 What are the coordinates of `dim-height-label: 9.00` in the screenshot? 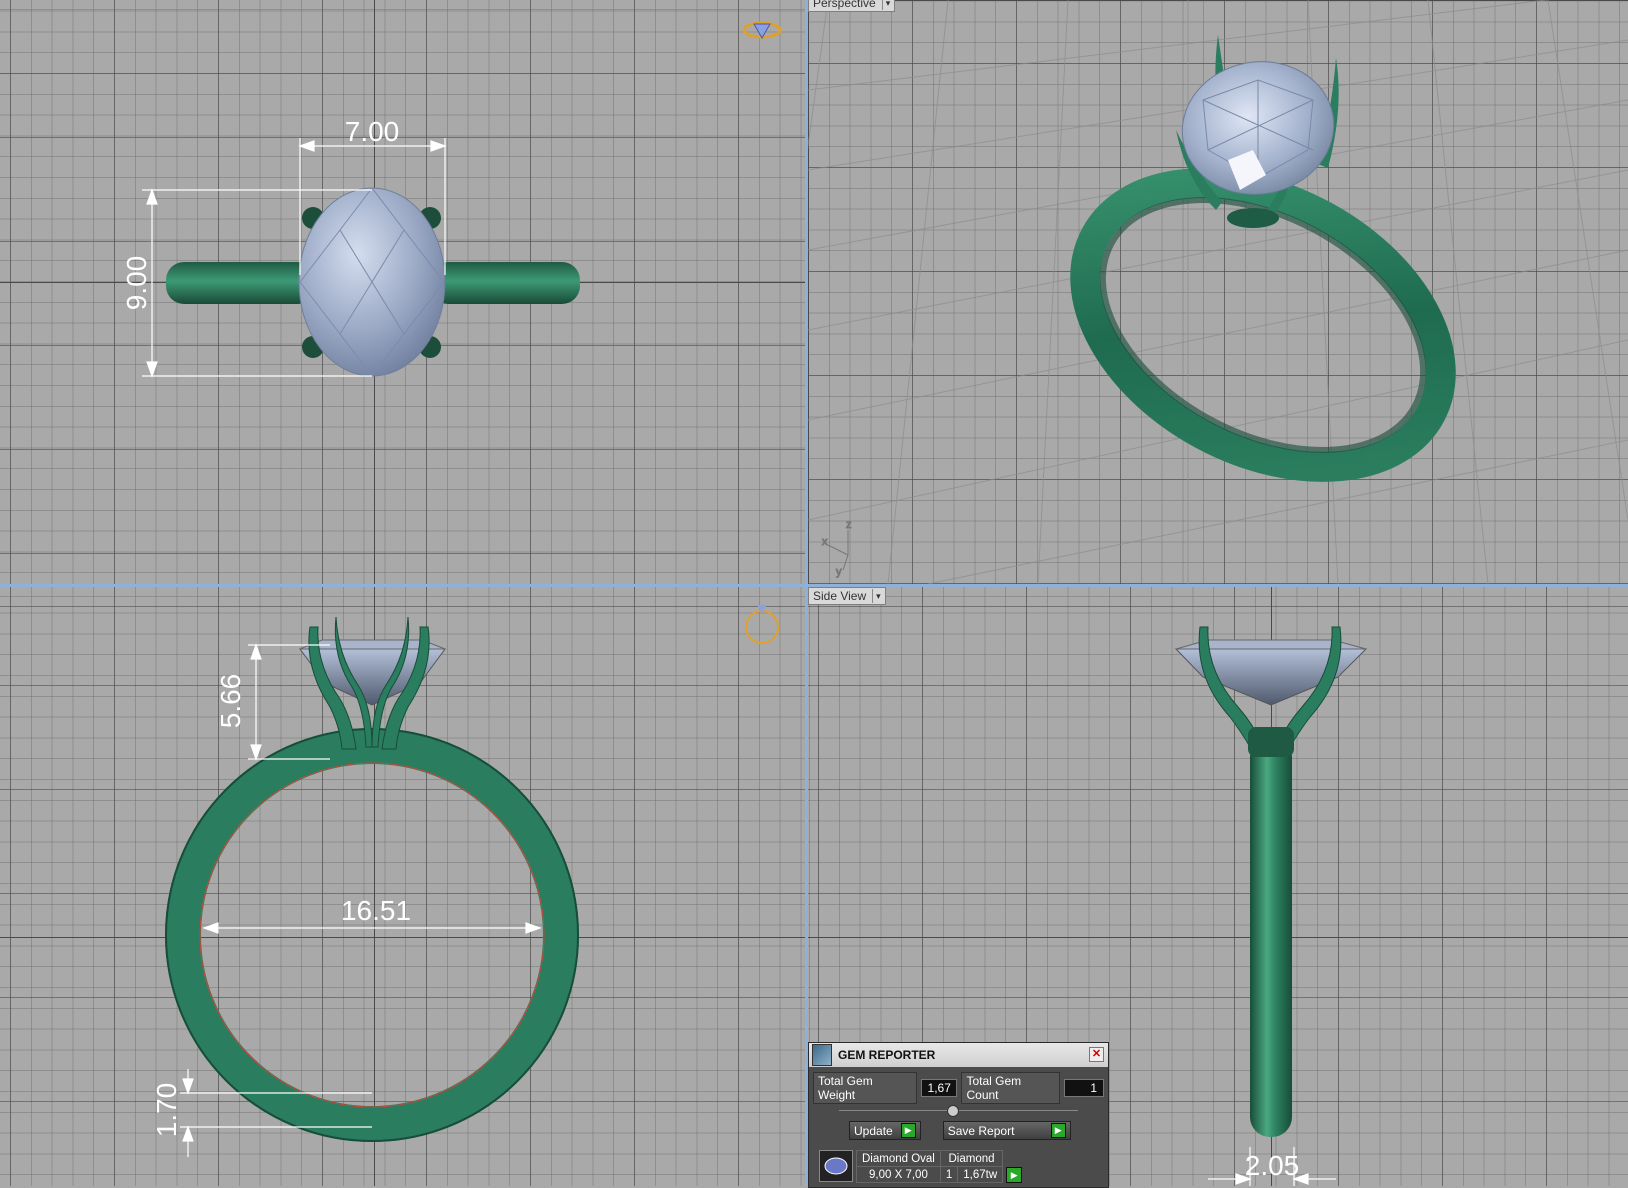 It's located at (136, 283).